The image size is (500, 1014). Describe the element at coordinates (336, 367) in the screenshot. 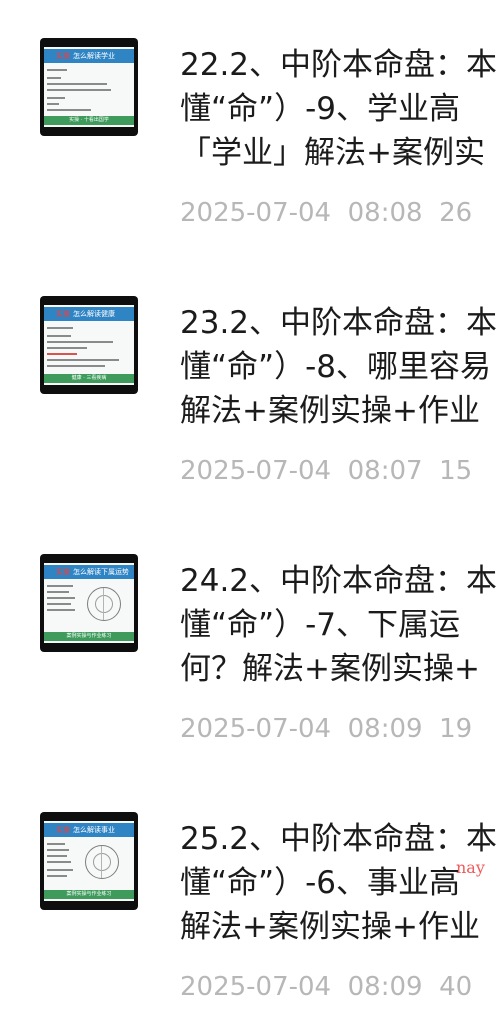

I see `title-line: 懂“命”）-8、哪里容易` at that location.